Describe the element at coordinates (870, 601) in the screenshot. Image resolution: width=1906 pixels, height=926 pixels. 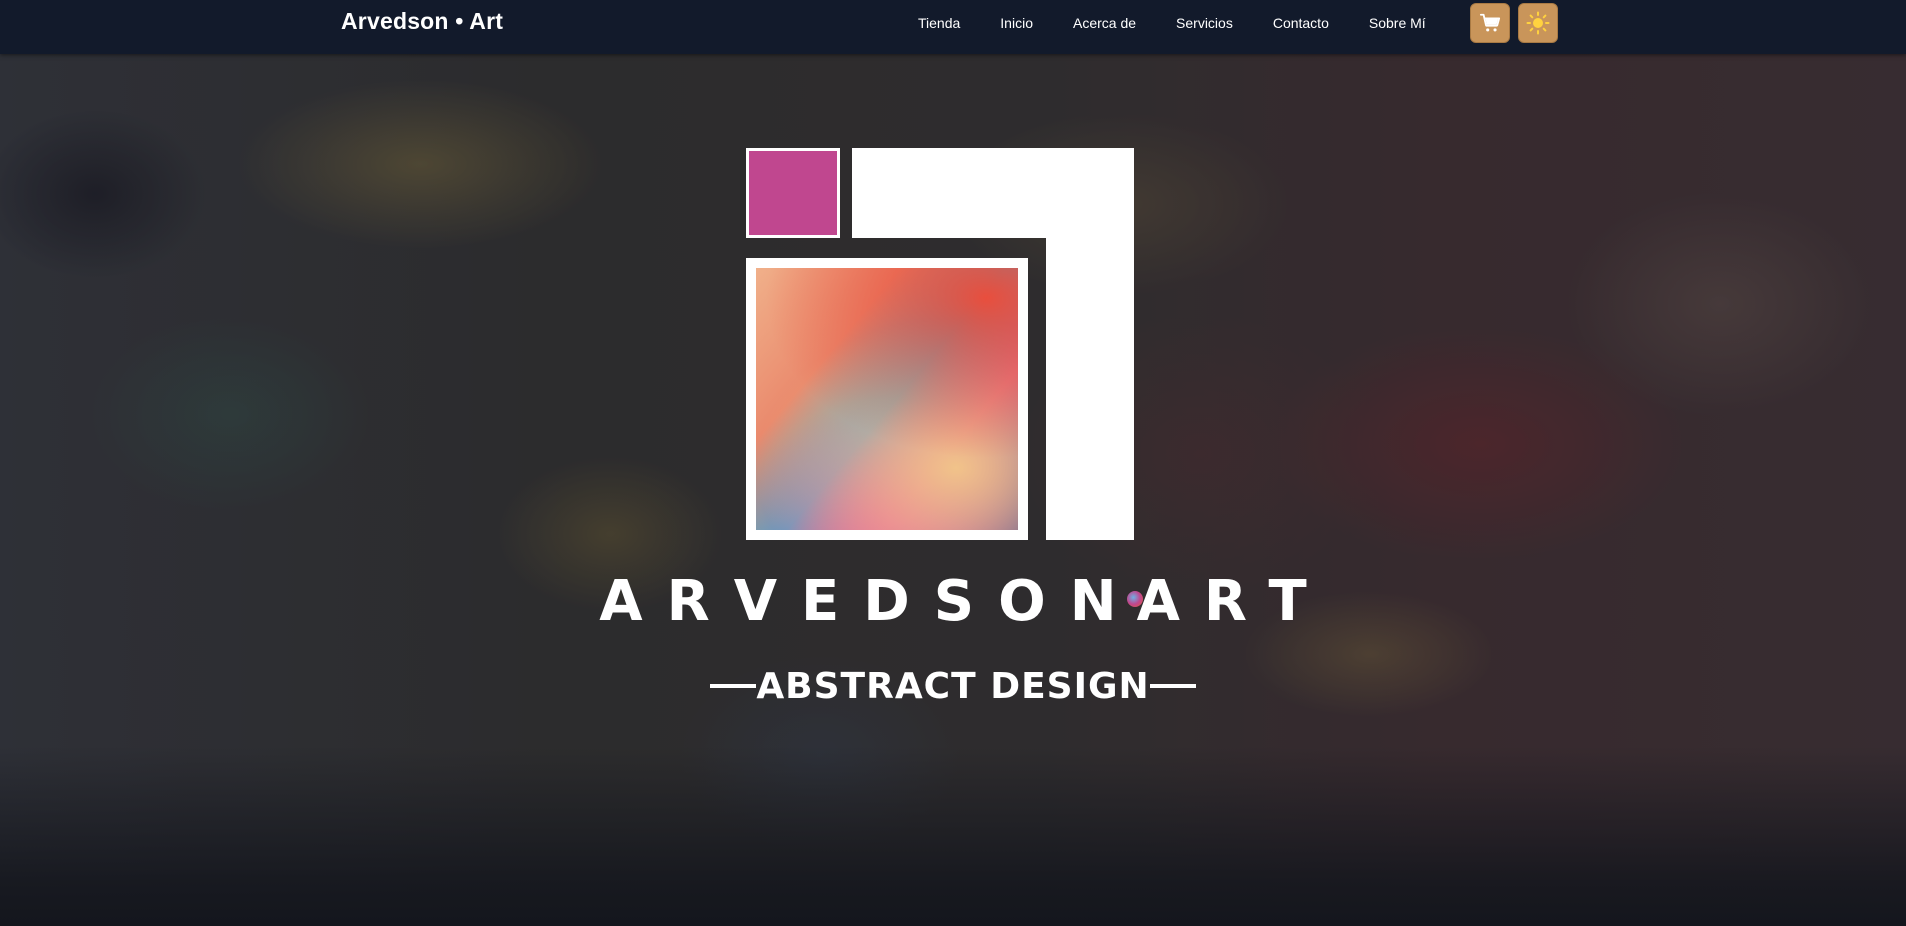
I see `logo-title-left: ARVEDSON` at that location.